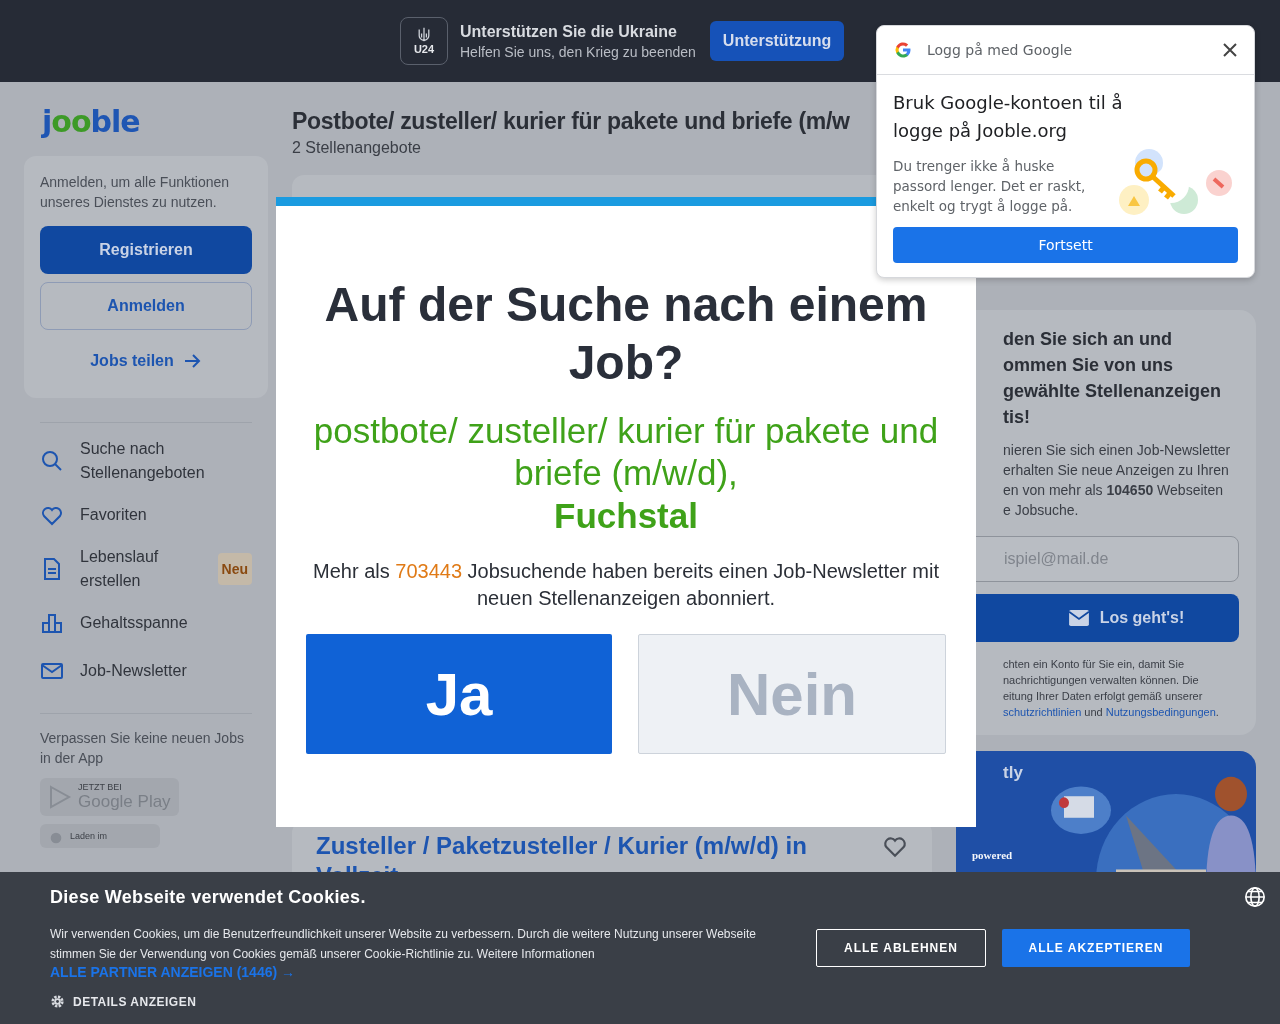 This screenshot has width=1280, height=1024. Describe the element at coordinates (571, 121) in the screenshot. I see `page-title: Postbote/ zusteller/ kurier für pakete und briefe (m/w` at that location.